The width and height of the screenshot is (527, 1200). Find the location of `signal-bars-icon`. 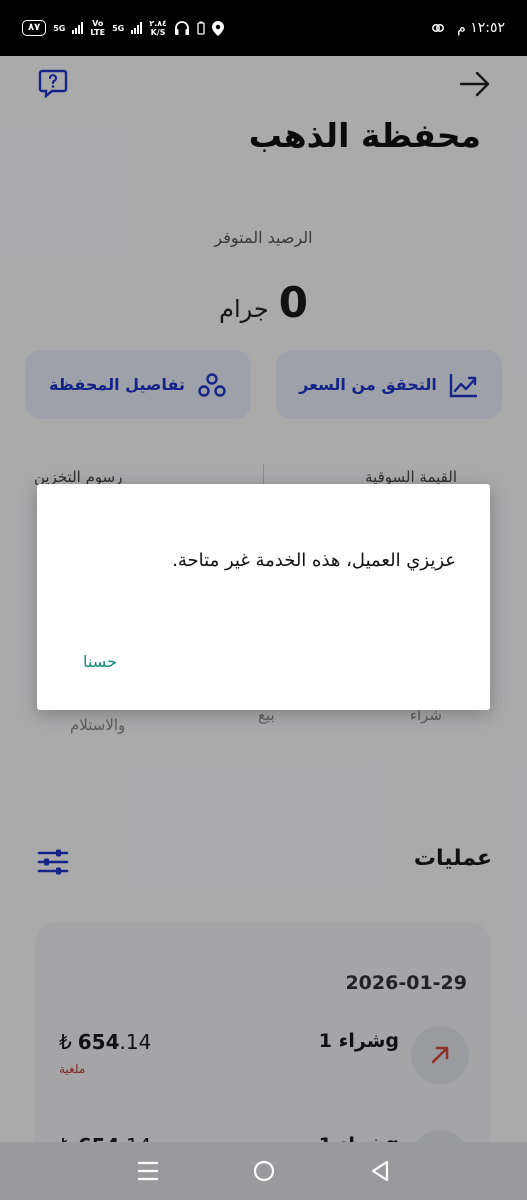

signal-bars-icon is located at coordinates (78, 28).